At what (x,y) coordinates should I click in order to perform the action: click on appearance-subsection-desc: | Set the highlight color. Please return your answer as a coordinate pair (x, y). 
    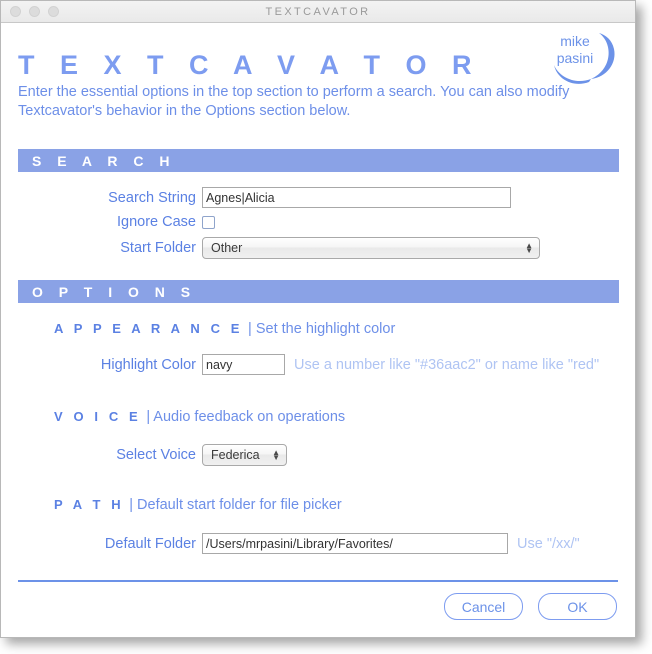
    Looking at the image, I should click on (322, 329).